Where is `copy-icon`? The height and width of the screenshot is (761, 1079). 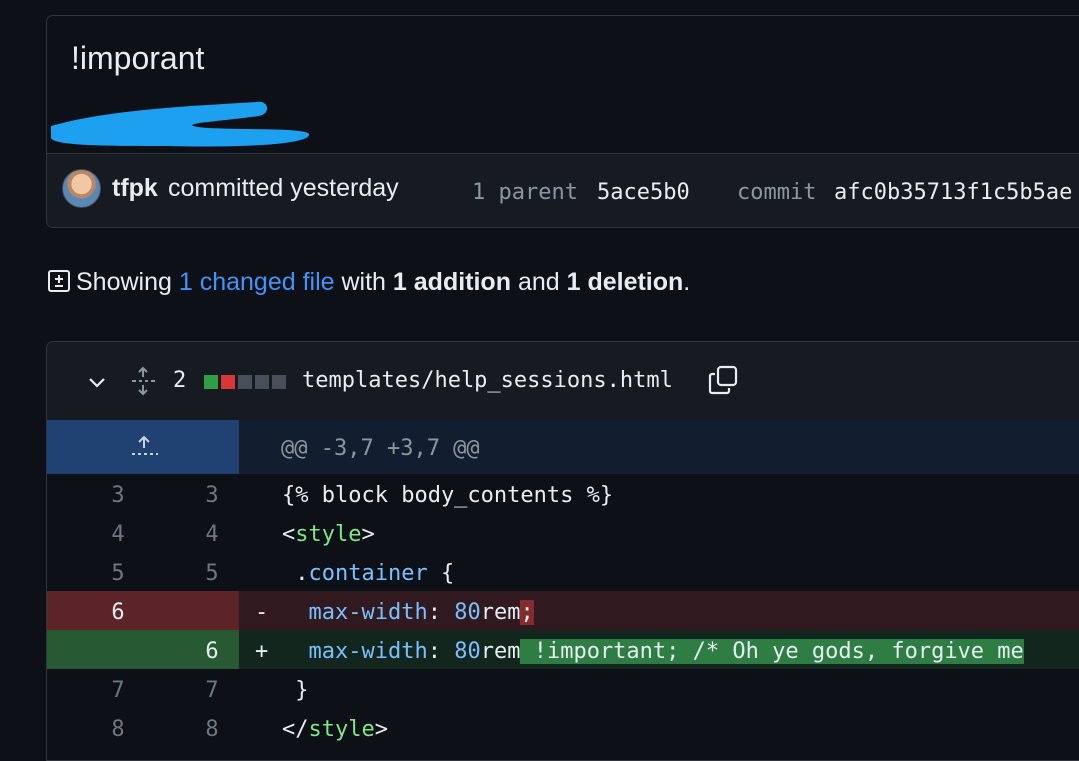 copy-icon is located at coordinates (723, 380).